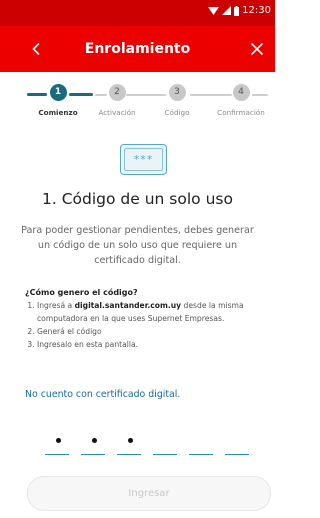  Describe the element at coordinates (128, 305) in the screenshot. I see `howto-url: digital.santander.com.uy` at that location.